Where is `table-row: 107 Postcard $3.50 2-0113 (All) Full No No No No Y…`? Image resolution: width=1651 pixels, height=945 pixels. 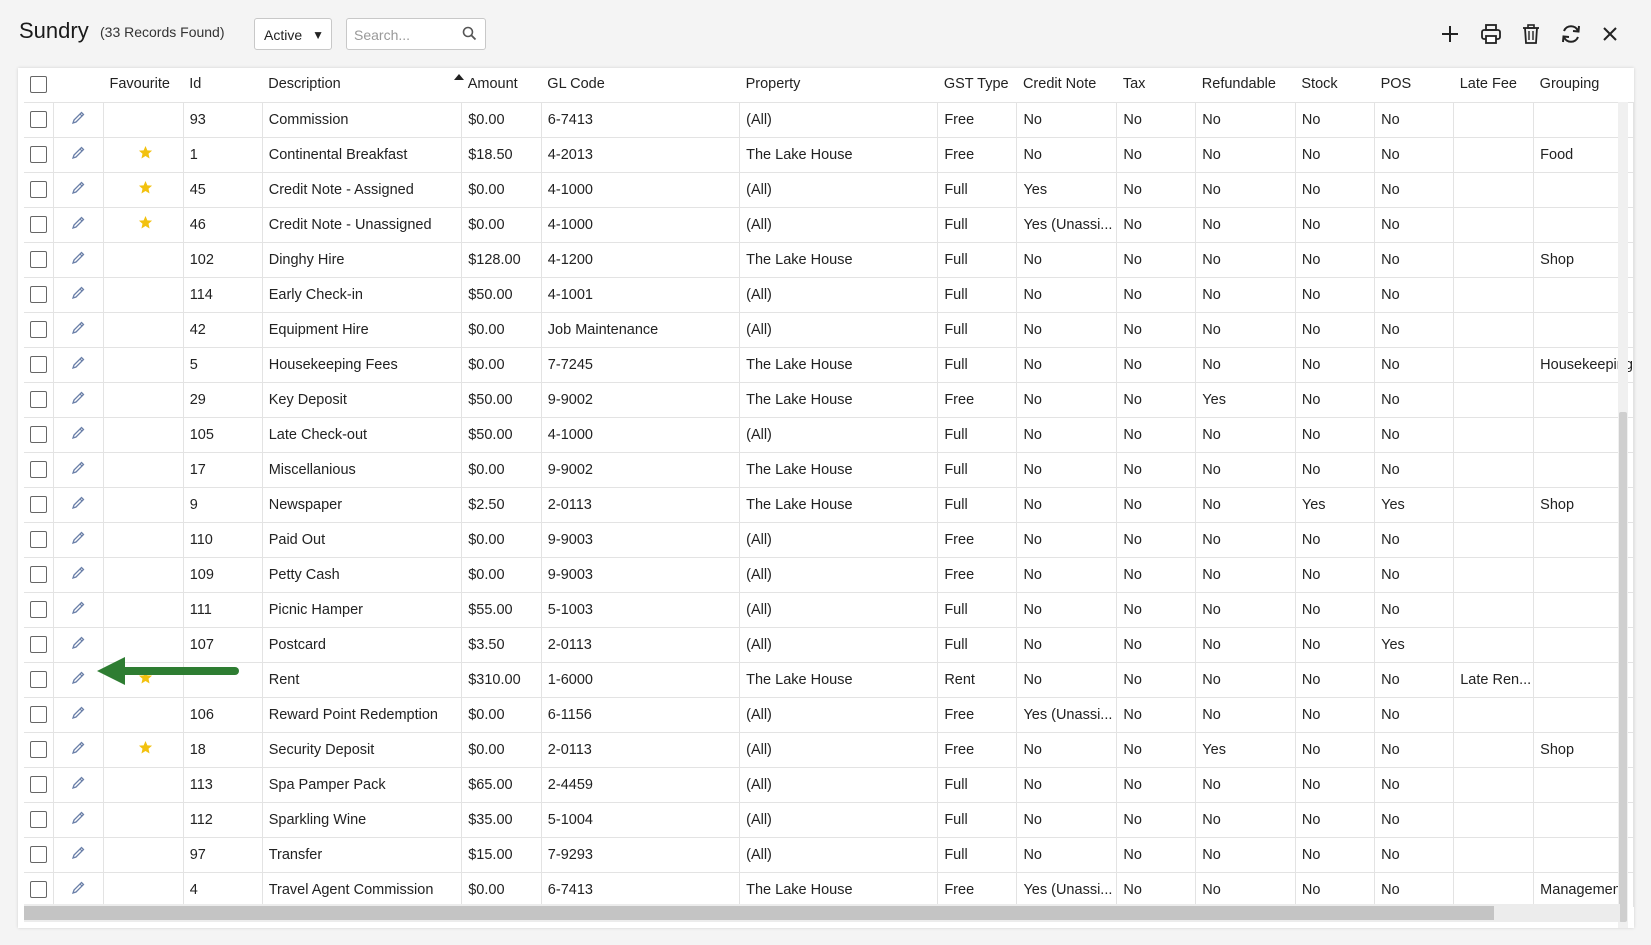 table-row: 107 Postcard $3.50 2-0113 (All) Full No No No No Y… is located at coordinates (829, 644).